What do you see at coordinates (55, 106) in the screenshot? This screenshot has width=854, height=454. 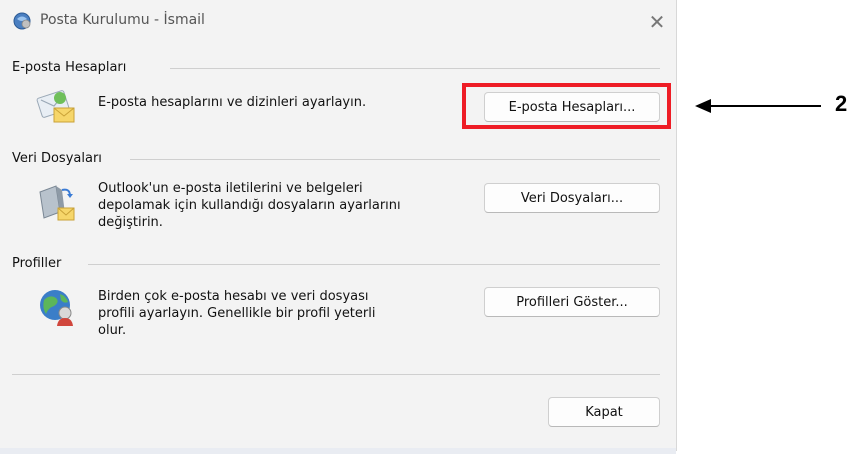 I see `email-accounts-icon` at bounding box center [55, 106].